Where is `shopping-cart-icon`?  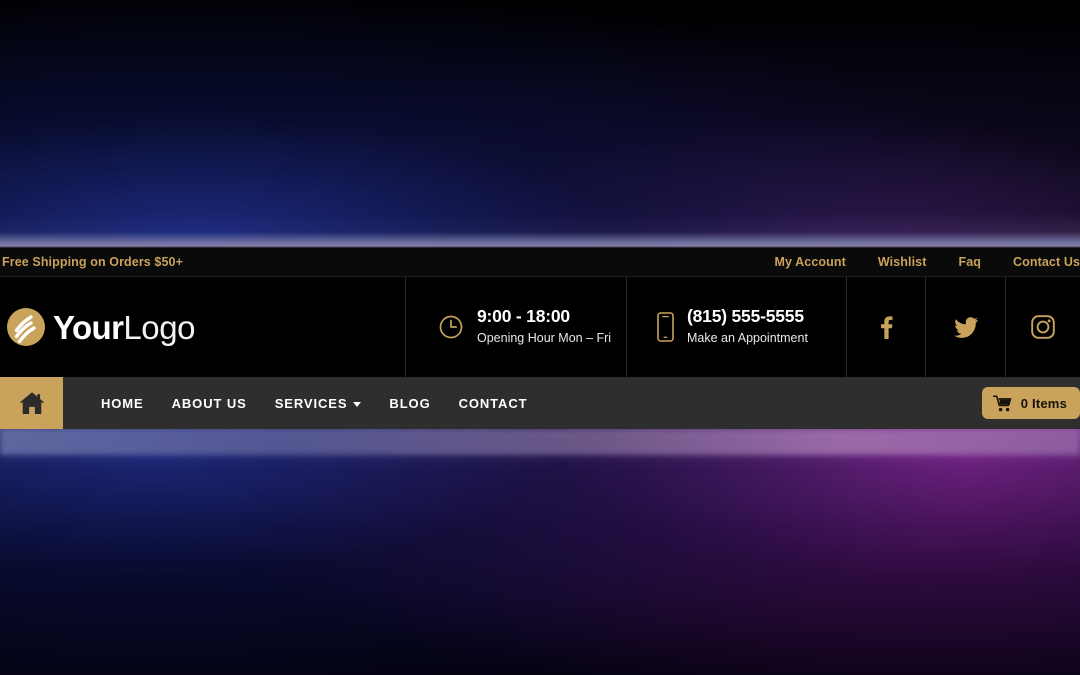
shopping-cart-icon is located at coordinates (1002, 403).